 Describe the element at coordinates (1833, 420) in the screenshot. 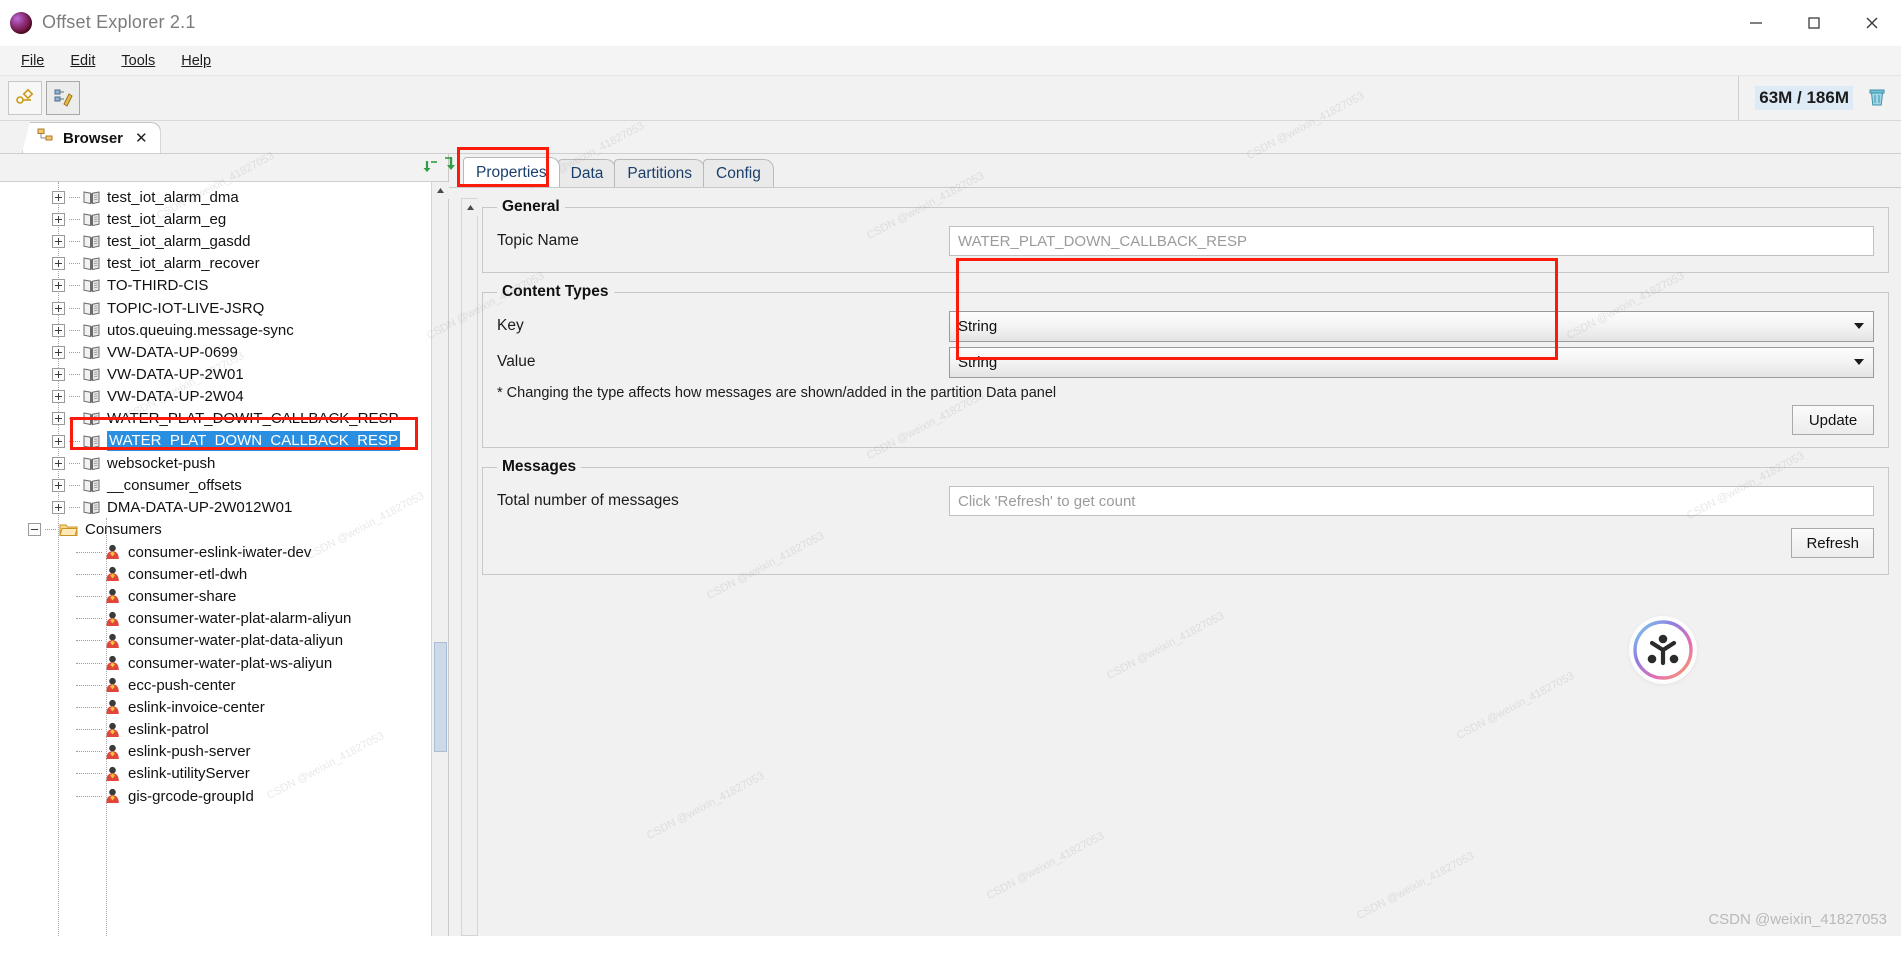

I see `update-button: Update` at that location.